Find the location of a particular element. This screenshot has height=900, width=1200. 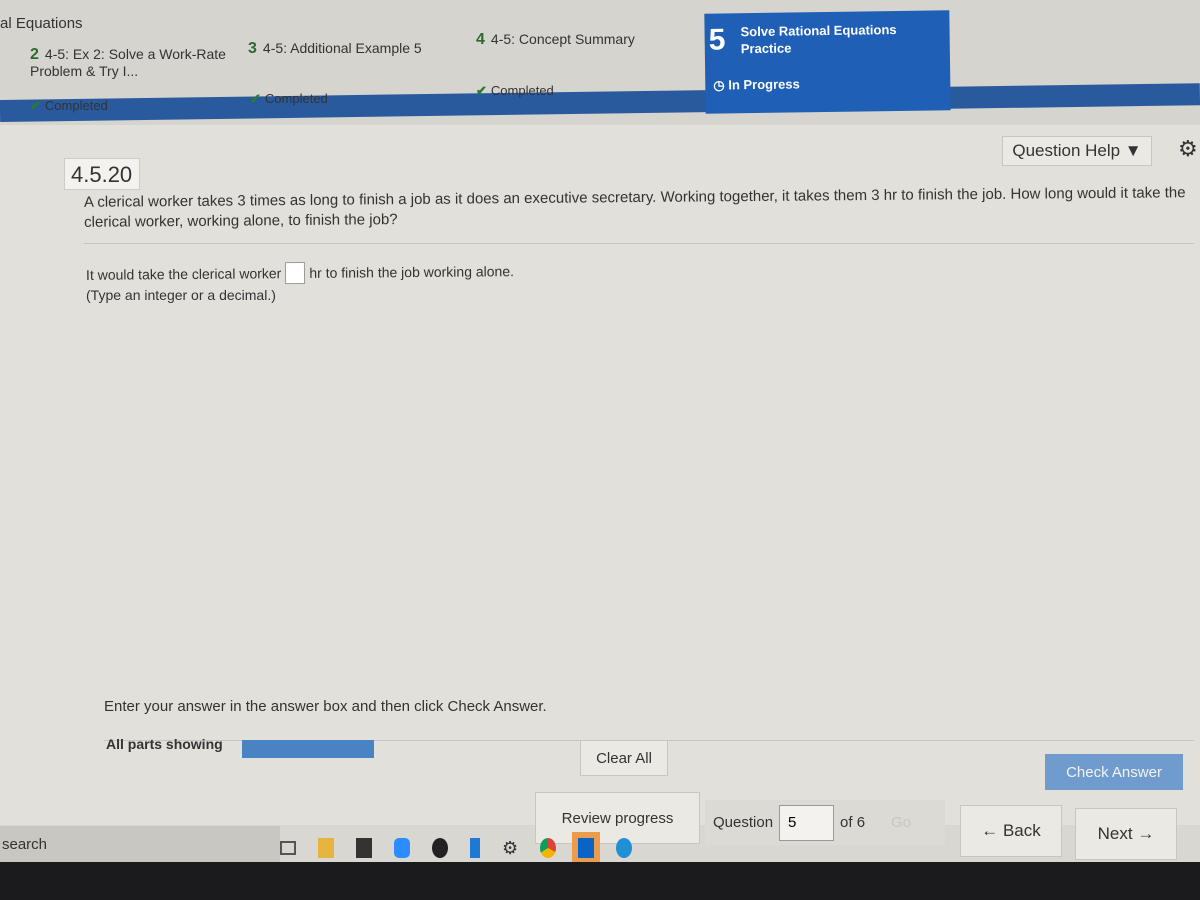

xbox-icon is located at coordinates (440, 848).